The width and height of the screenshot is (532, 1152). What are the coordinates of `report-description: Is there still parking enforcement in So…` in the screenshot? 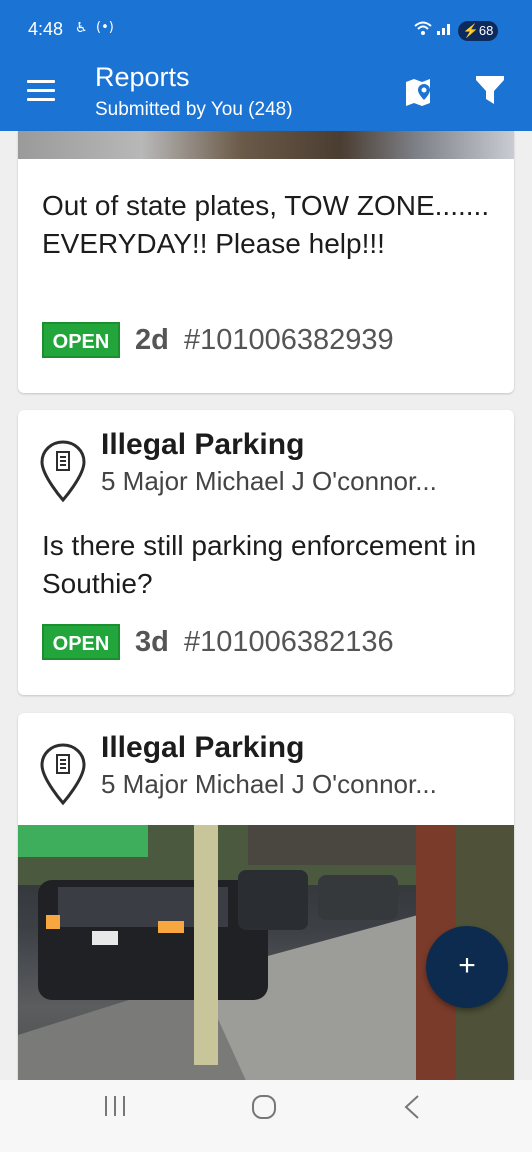 It's located at (259, 564).